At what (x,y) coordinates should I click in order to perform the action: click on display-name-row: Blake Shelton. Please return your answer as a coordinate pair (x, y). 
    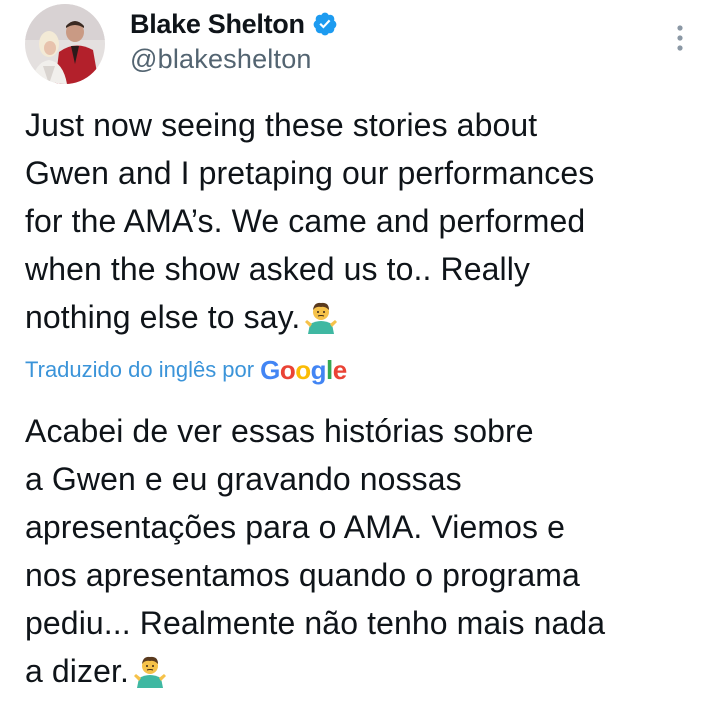
    Looking at the image, I should click on (234, 24).